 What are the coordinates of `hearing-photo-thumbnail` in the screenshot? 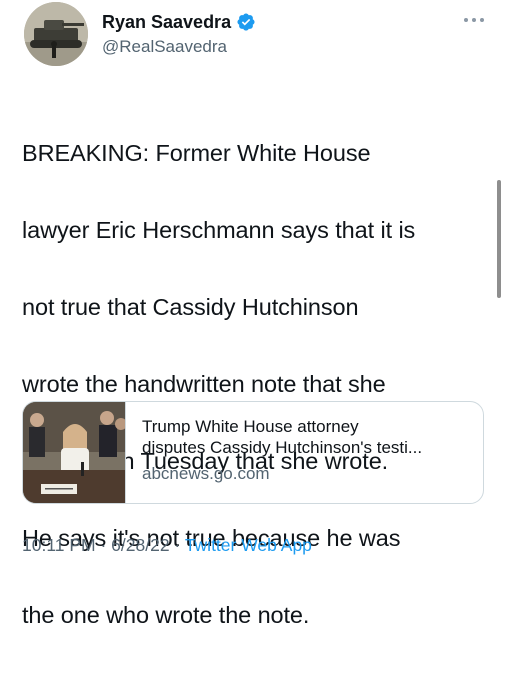 It's located at (74, 452).